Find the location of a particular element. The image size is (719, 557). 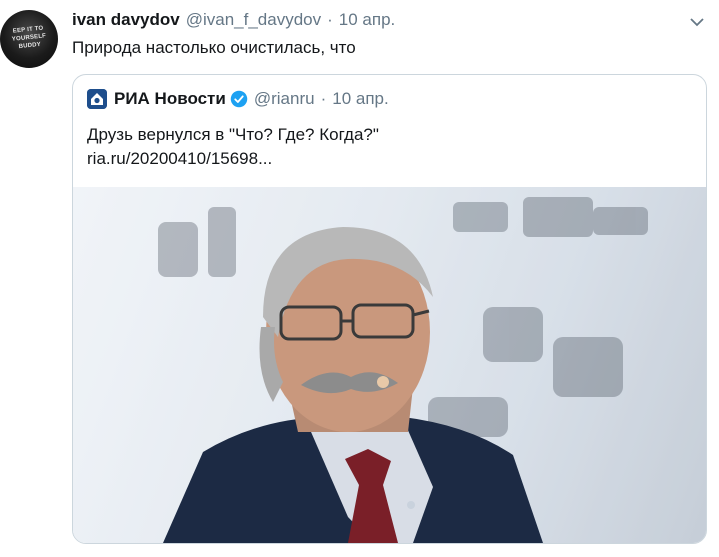

tweet-date: 10 апр. is located at coordinates (367, 20).